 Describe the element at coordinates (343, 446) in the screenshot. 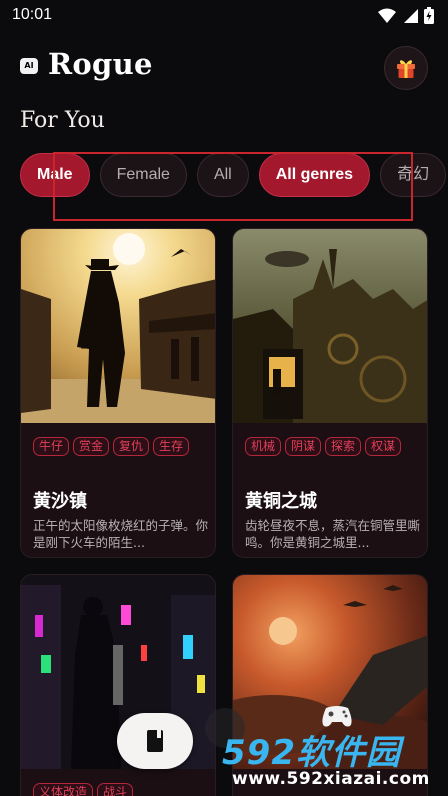

I see `tag: 探索` at that location.